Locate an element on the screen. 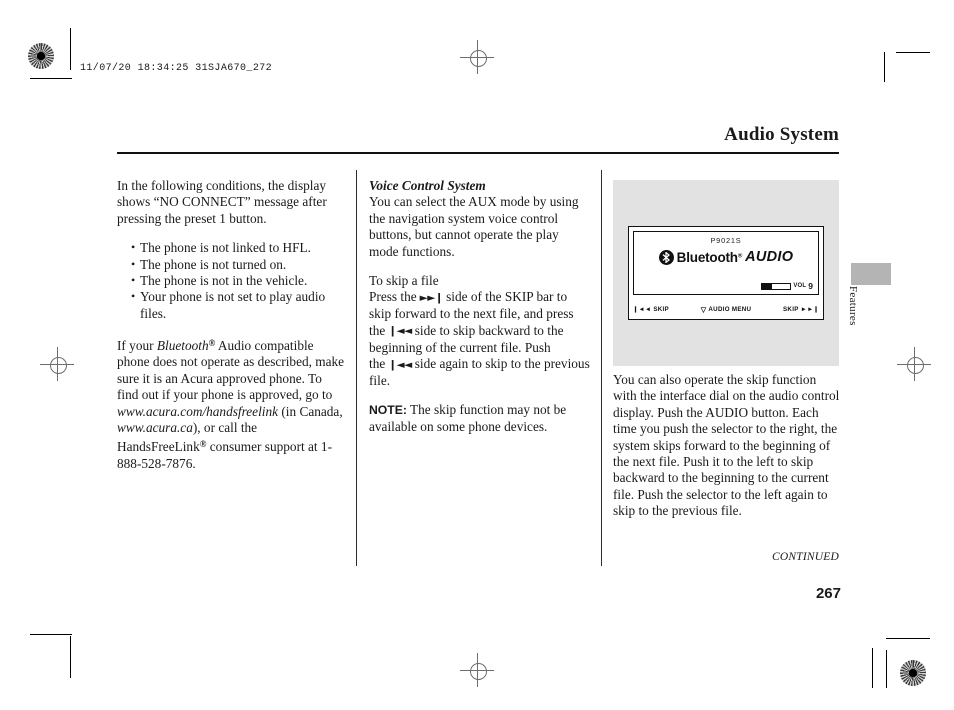 The image size is (954, 710). crop-mark-bottom-left-vertical is located at coordinates (70, 657).